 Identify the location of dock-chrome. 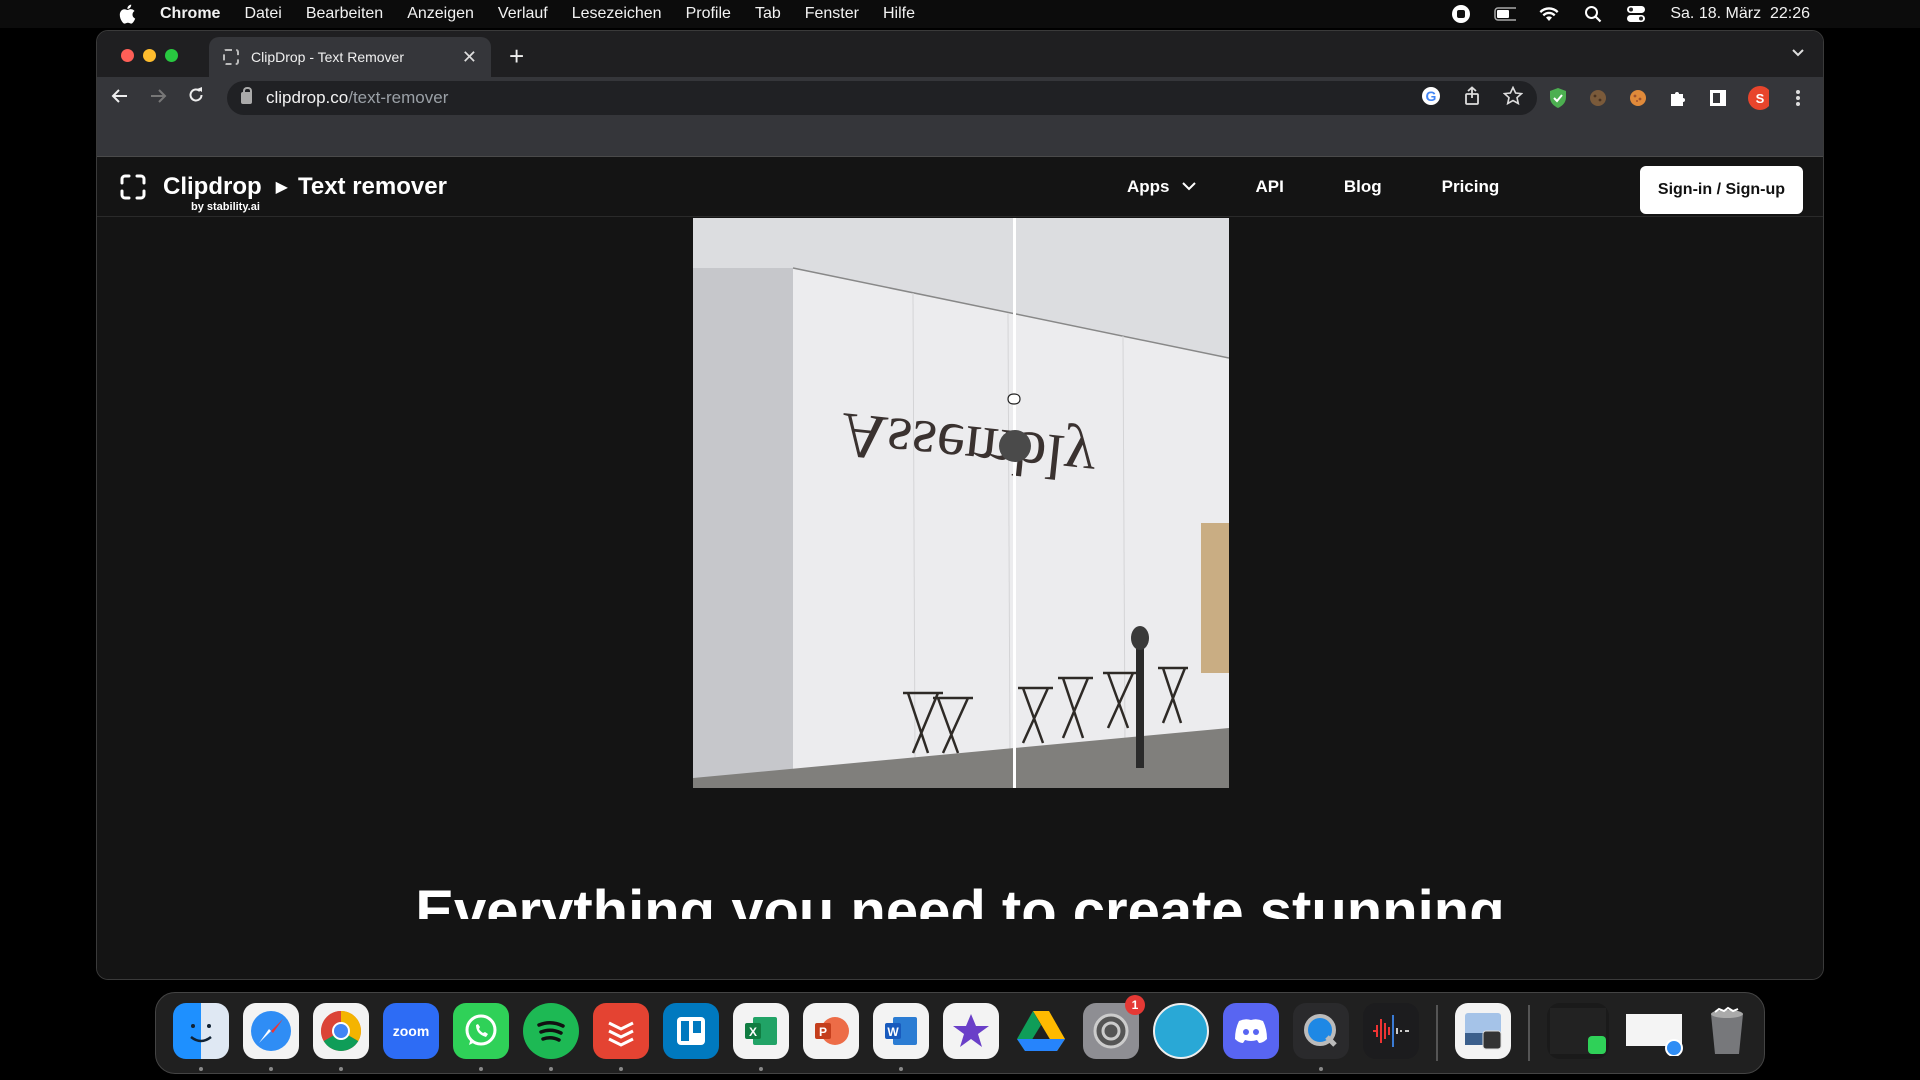
(341, 1037).